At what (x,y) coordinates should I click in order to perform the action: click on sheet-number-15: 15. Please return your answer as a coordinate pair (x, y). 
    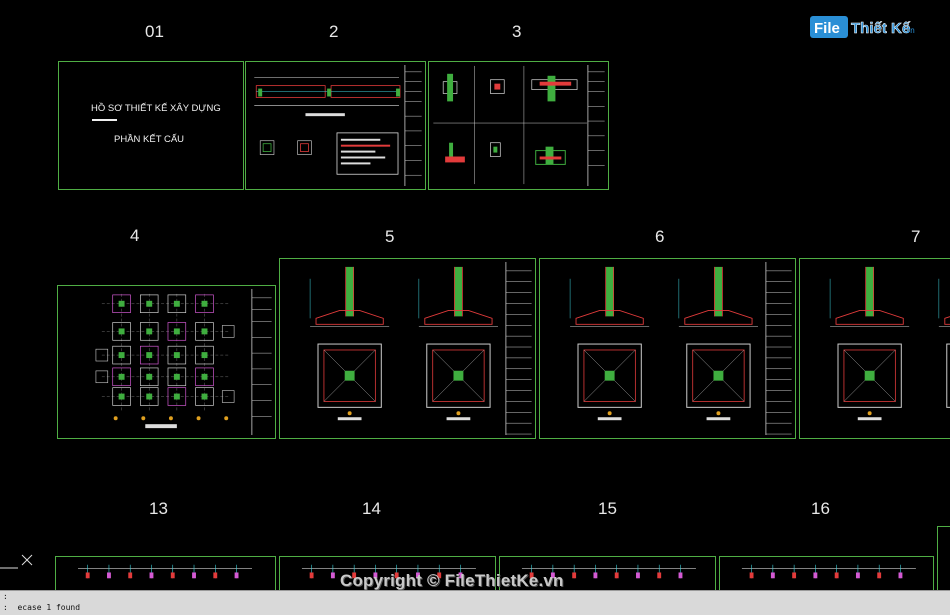
    Looking at the image, I should click on (607, 508).